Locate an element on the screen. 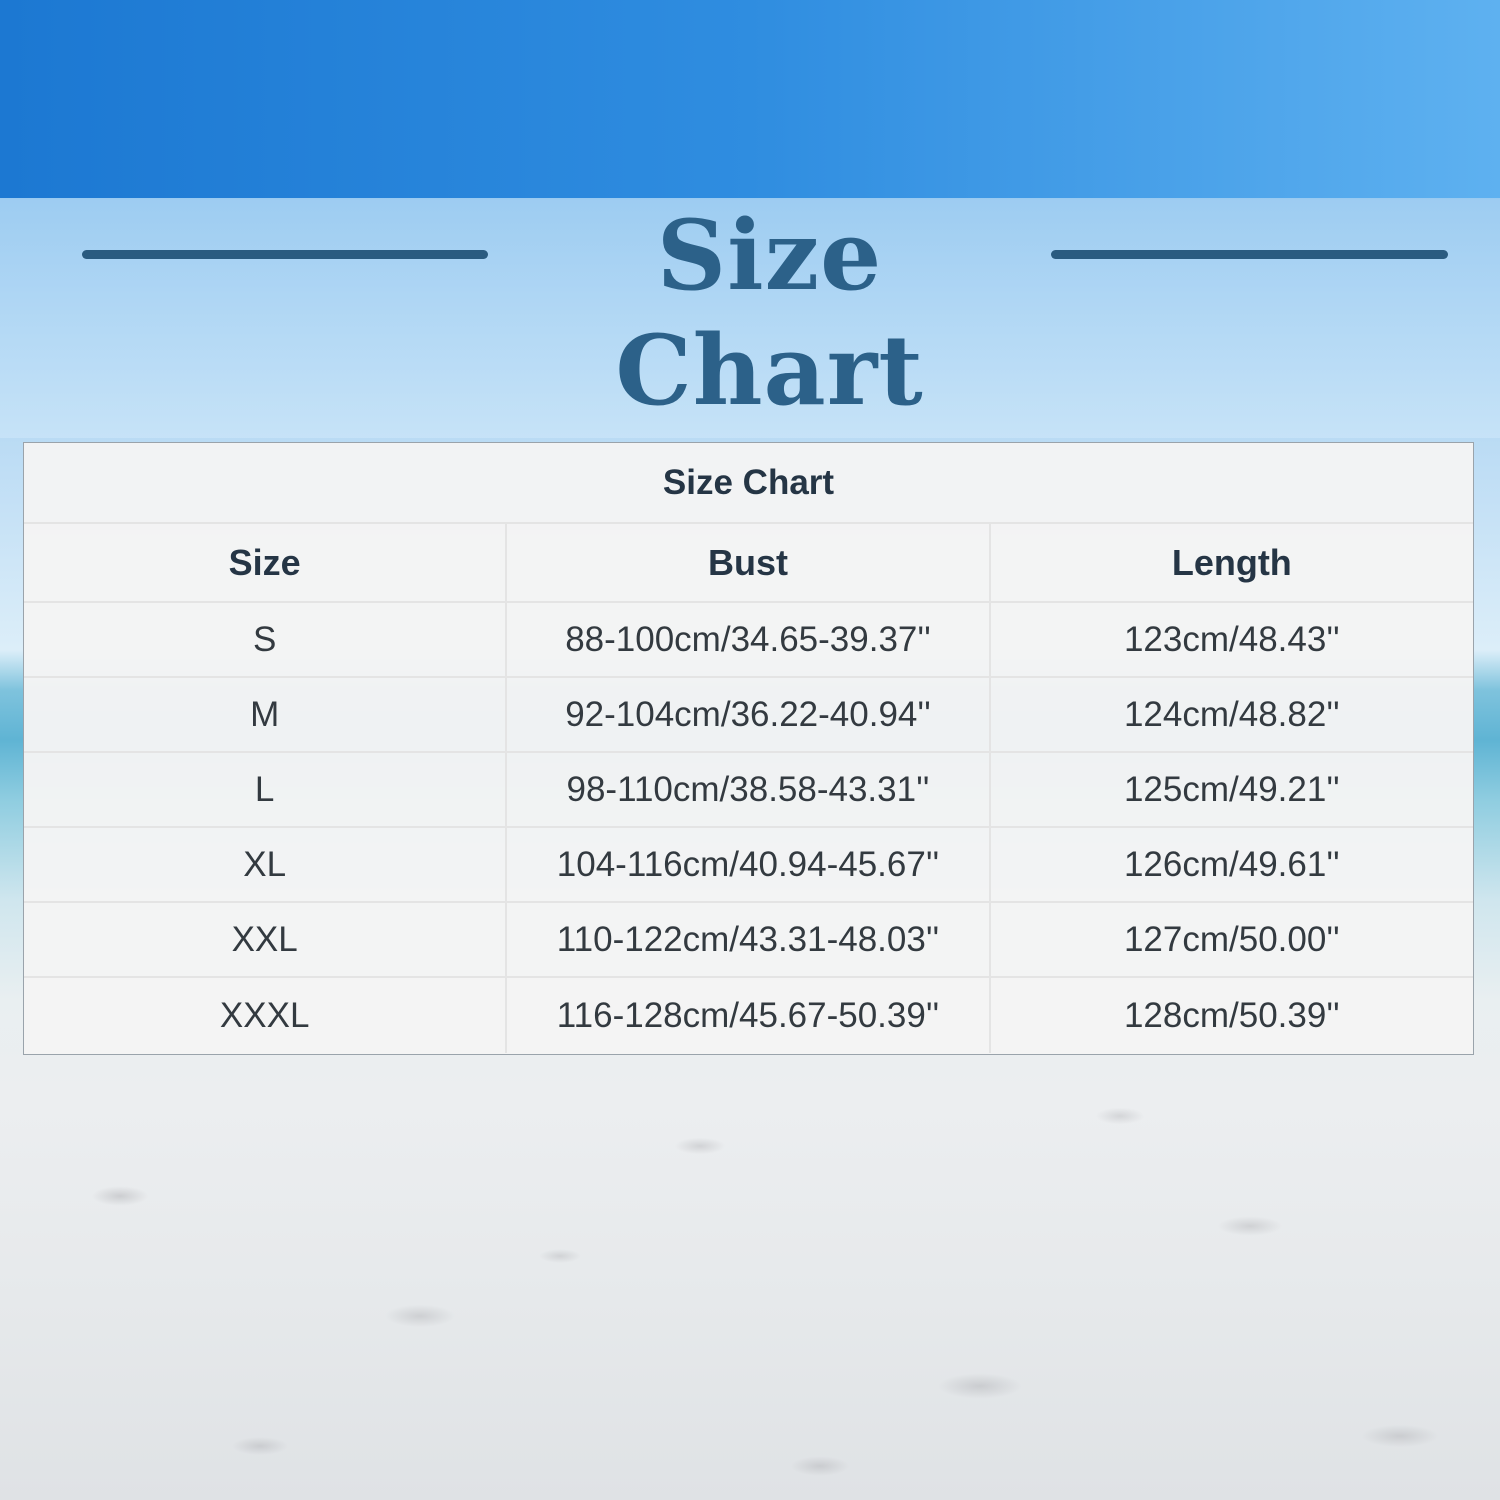 This screenshot has height=1500, width=1500. cell-size: M is located at coordinates (266, 714).